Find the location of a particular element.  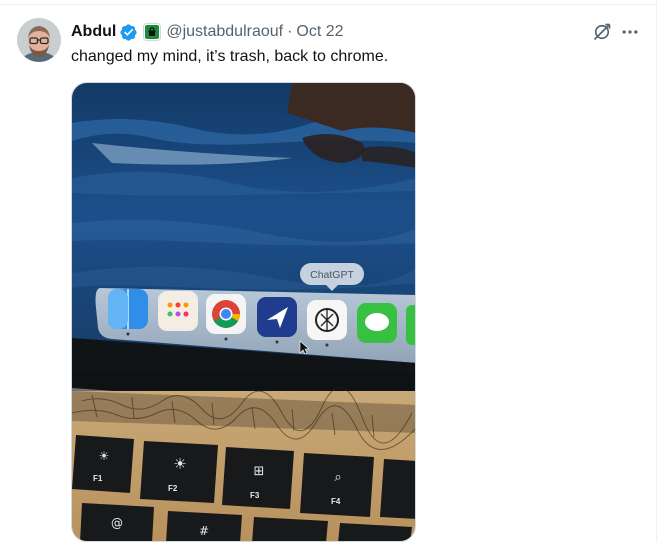

key-at: @ is located at coordinates (117, 522).